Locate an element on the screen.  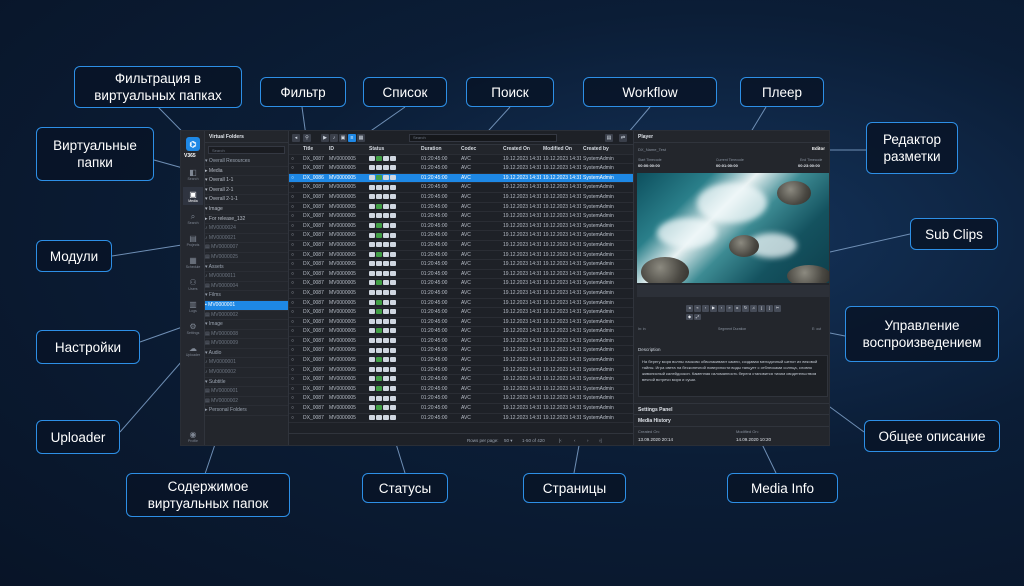
image-filter-icon: ▣ is located at coordinates (343, 138).